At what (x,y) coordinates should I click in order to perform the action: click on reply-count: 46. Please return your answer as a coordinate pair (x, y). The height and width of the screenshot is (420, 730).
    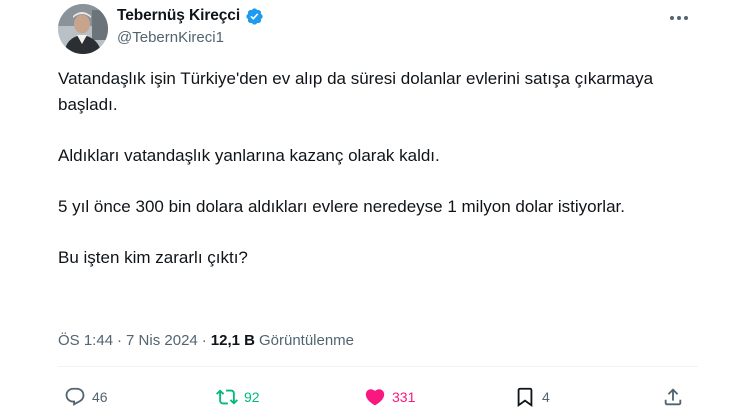
    Looking at the image, I should click on (100, 397).